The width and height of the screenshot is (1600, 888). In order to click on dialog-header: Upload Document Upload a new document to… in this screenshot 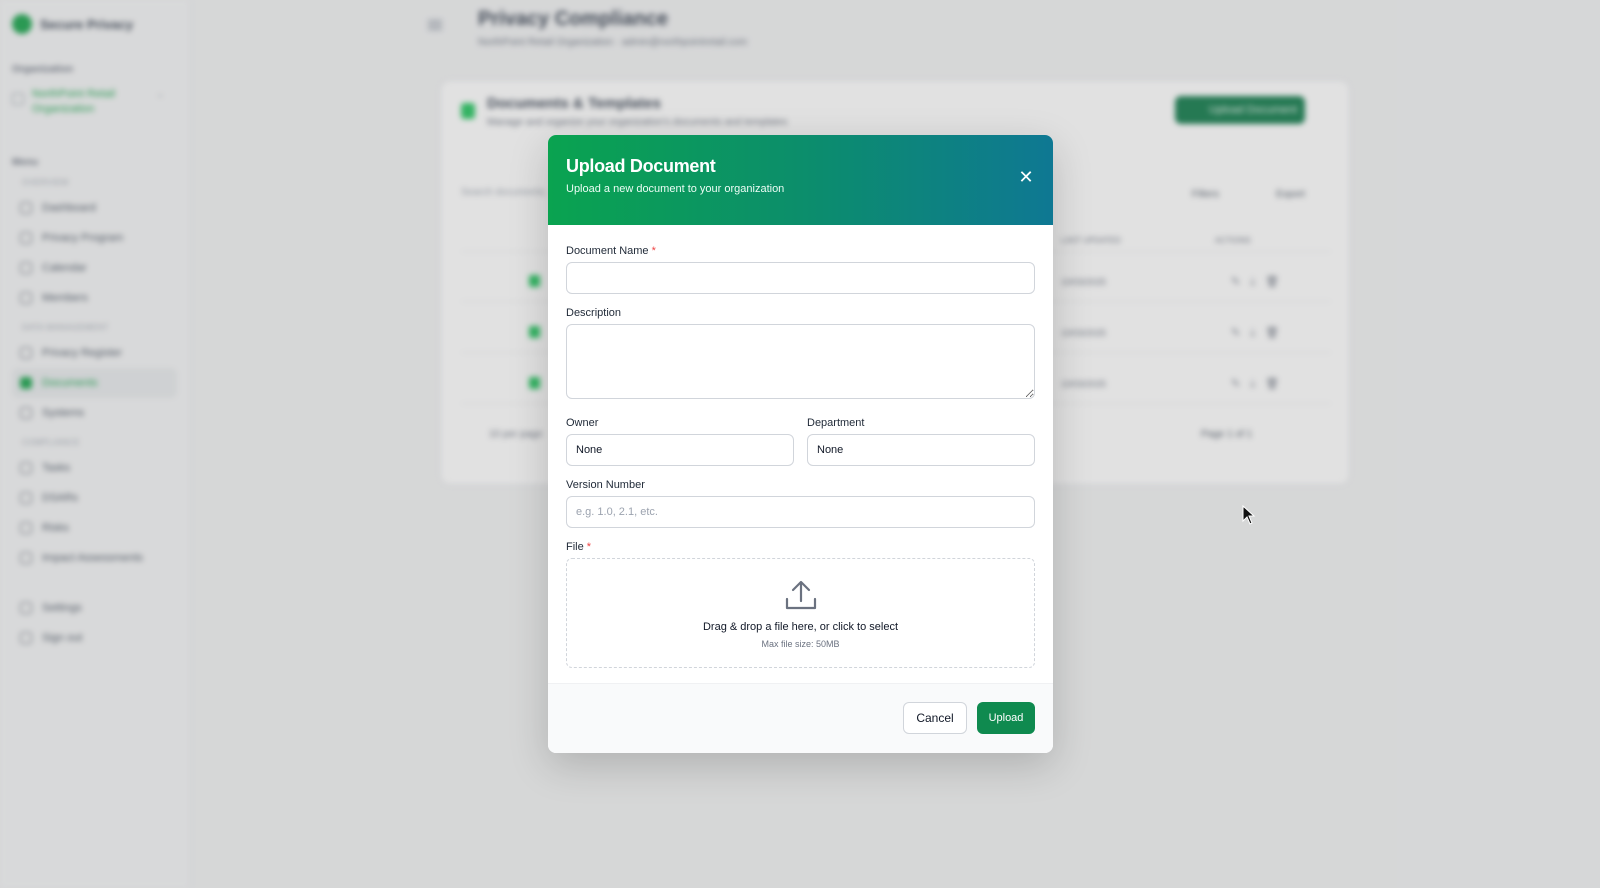, I will do `click(800, 180)`.